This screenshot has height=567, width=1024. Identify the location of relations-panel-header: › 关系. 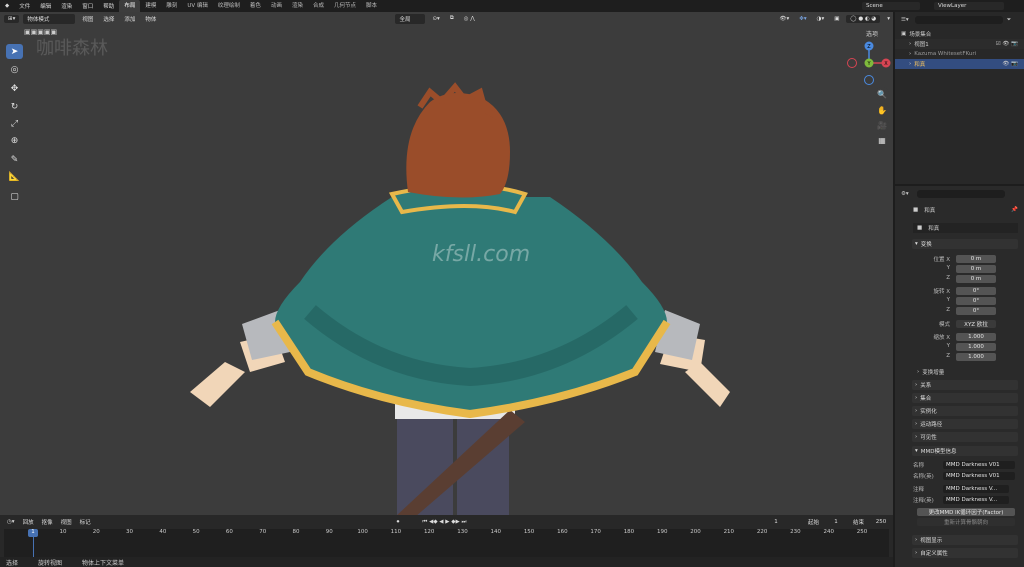
(965, 385).